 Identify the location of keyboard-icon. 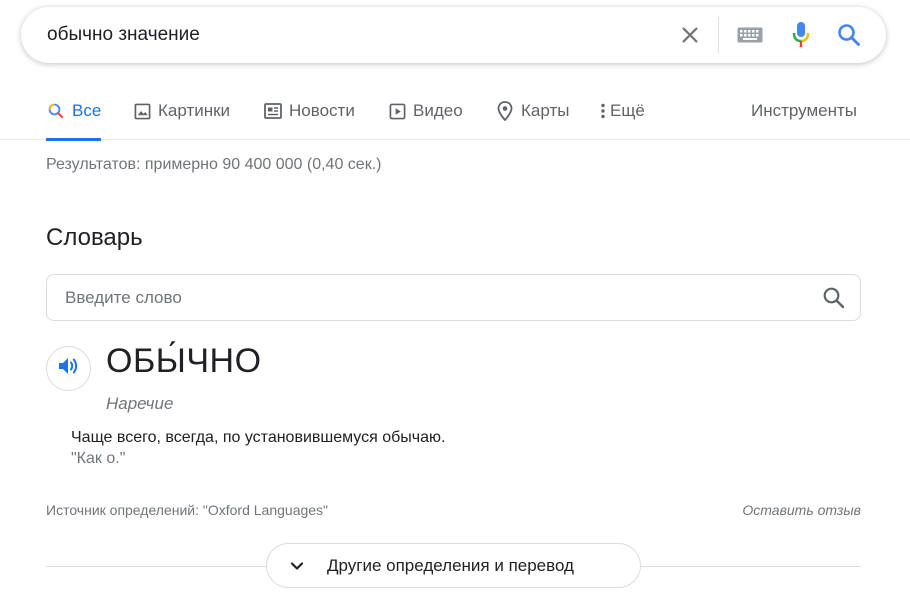
(750, 35).